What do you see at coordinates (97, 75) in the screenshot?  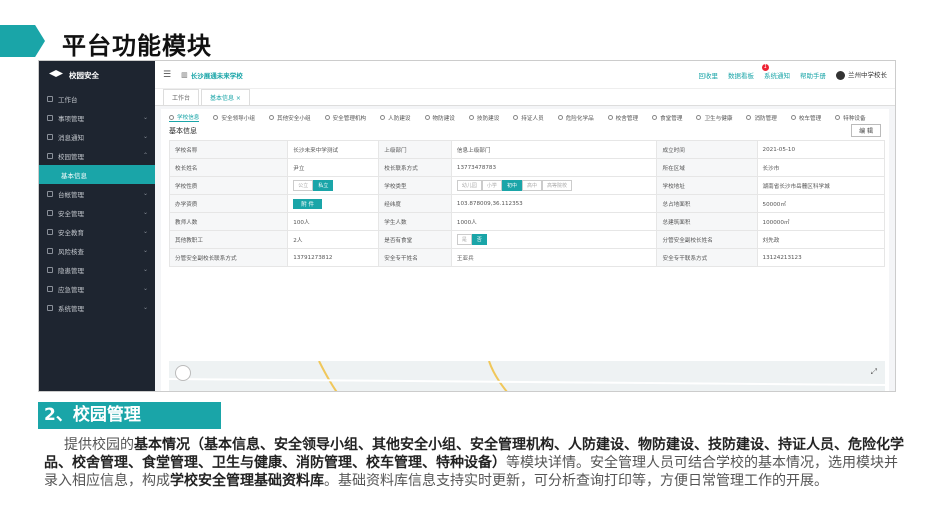 I see `app-logo: 校园安全` at bounding box center [97, 75].